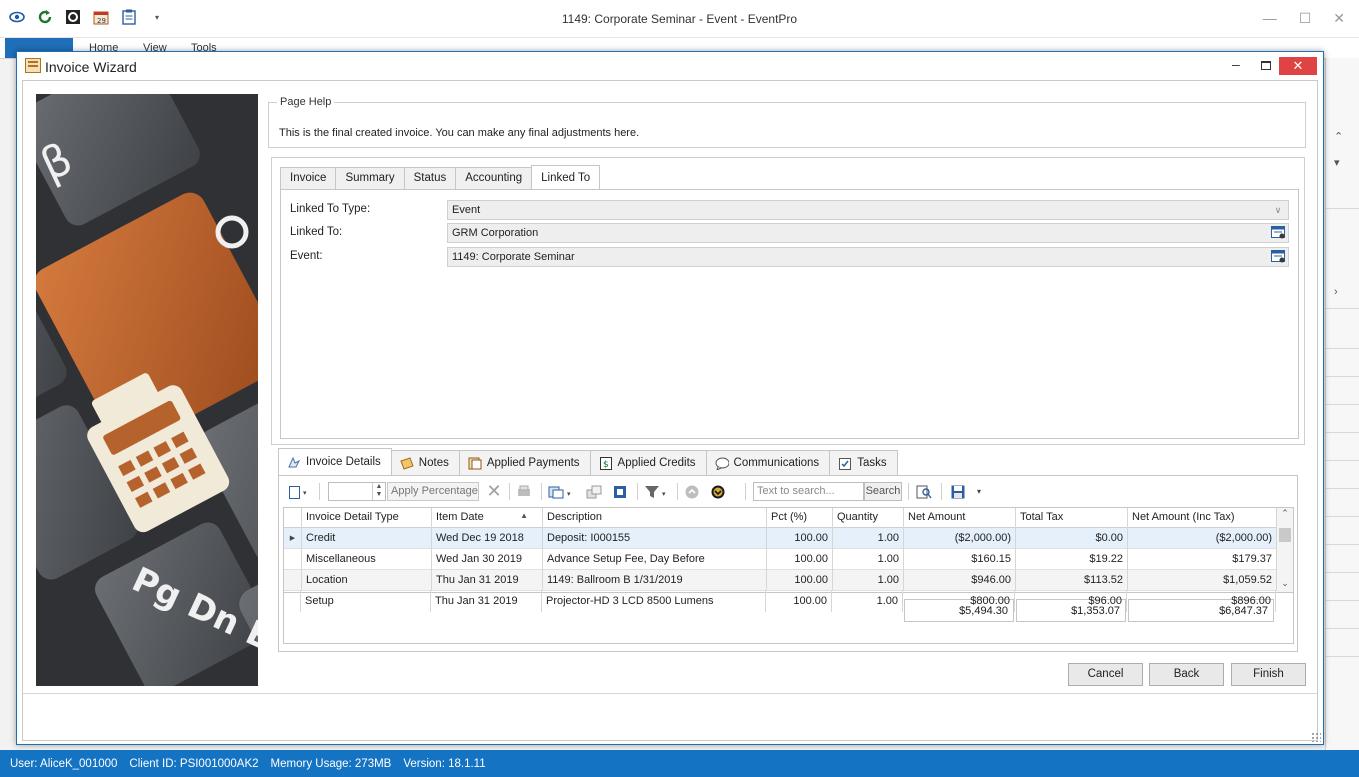 The width and height of the screenshot is (1359, 777). Describe the element at coordinates (1316, 737) in the screenshot. I see `resize-grip-icon` at that location.